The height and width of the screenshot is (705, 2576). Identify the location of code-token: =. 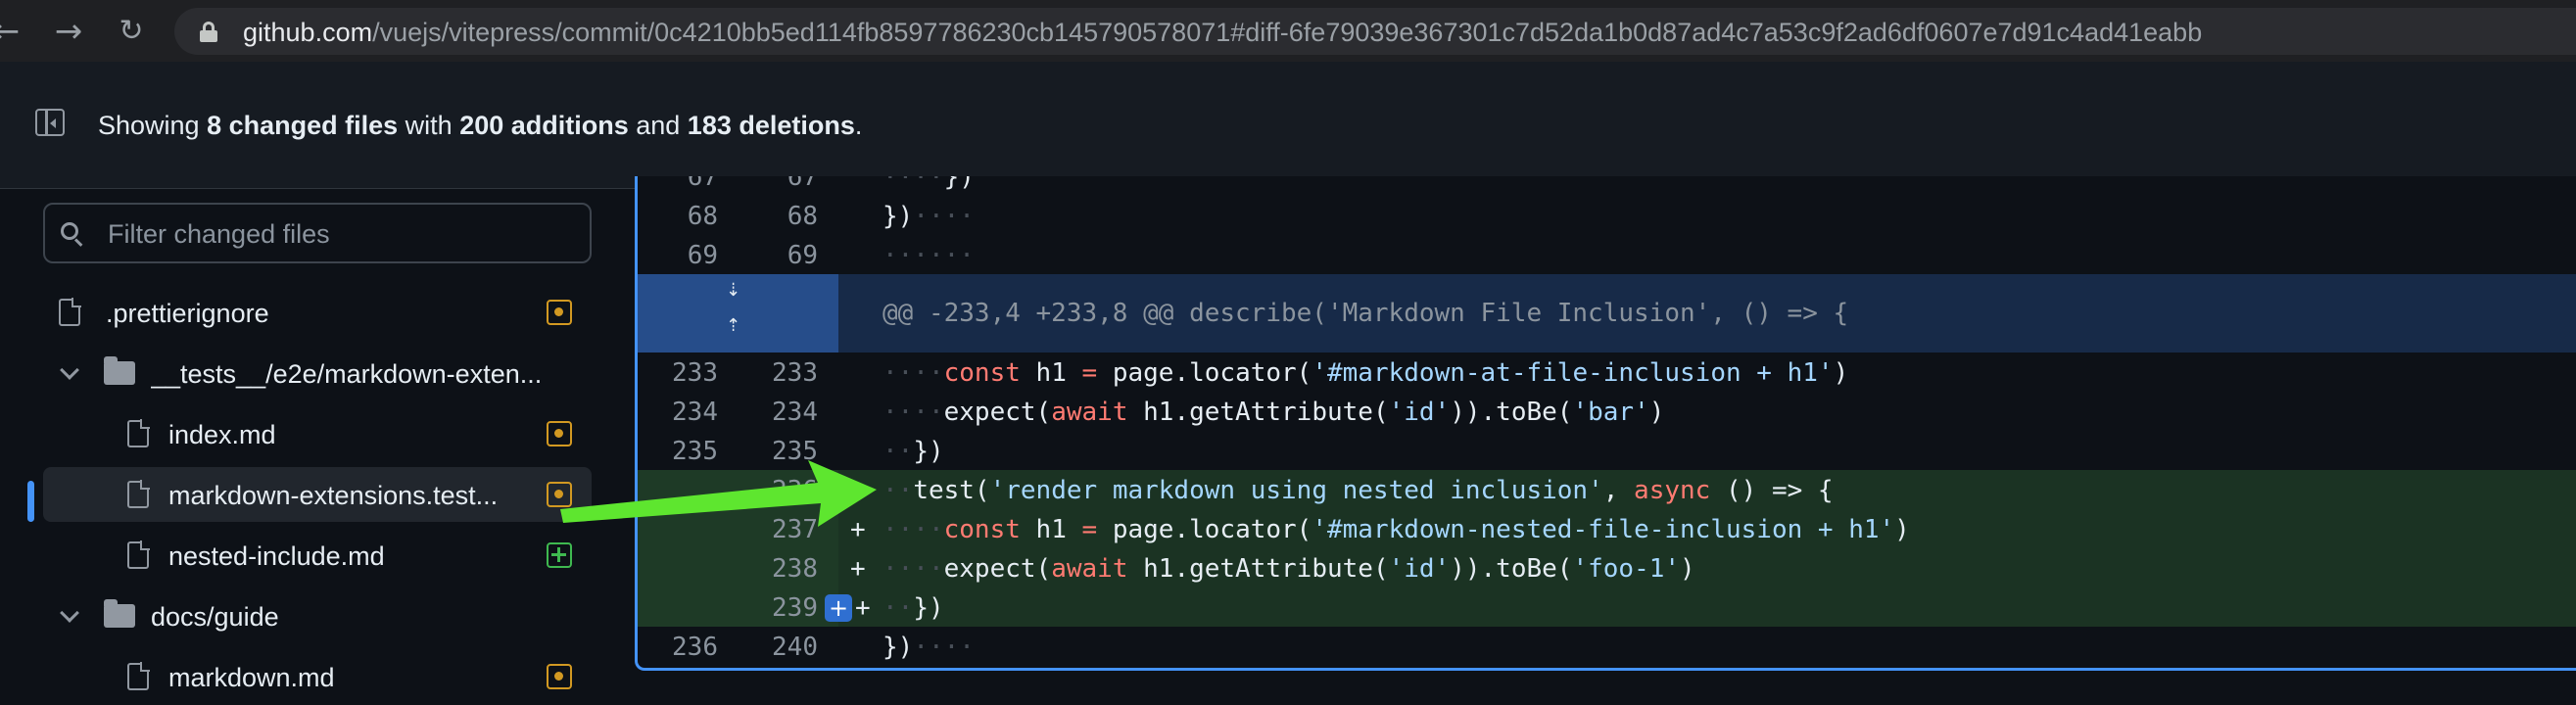
(1089, 529).